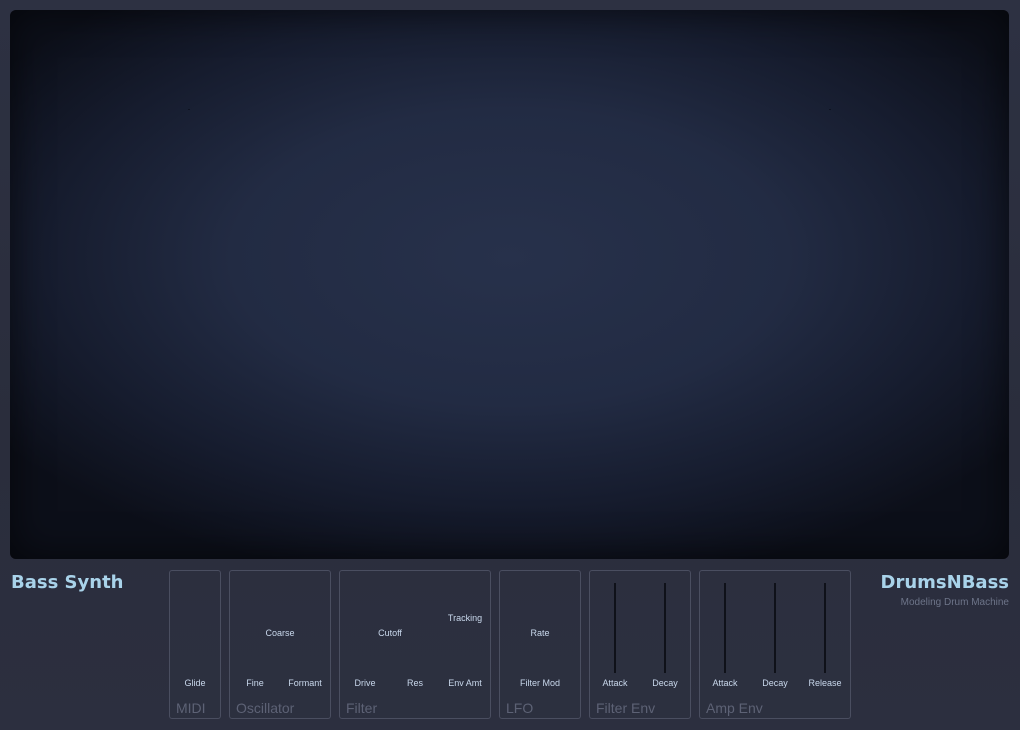 The image size is (1020, 730). I want to click on amp-env-release-label: Release, so click(825, 683).